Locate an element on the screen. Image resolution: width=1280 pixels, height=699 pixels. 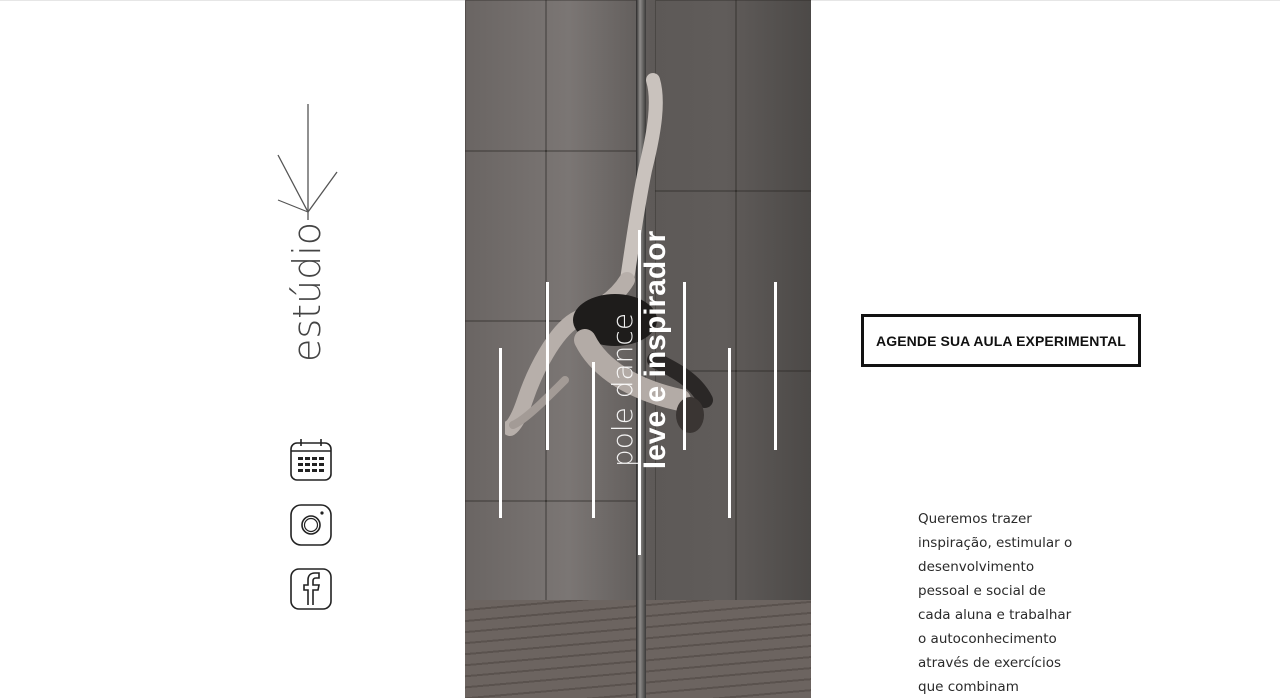
instagram-icon is located at coordinates (311, 525).